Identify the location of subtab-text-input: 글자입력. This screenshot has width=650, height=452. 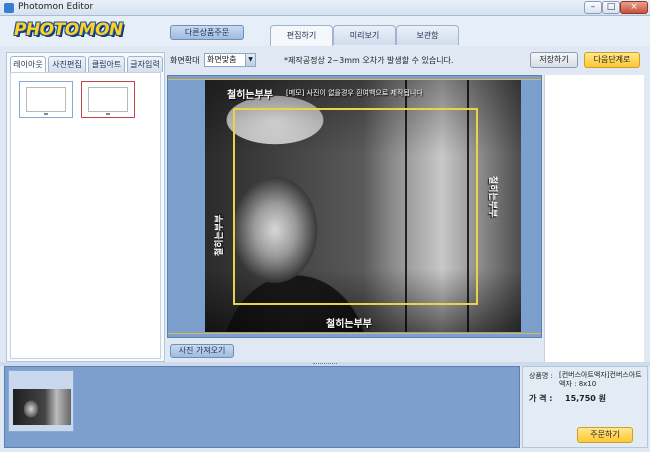
(145, 64).